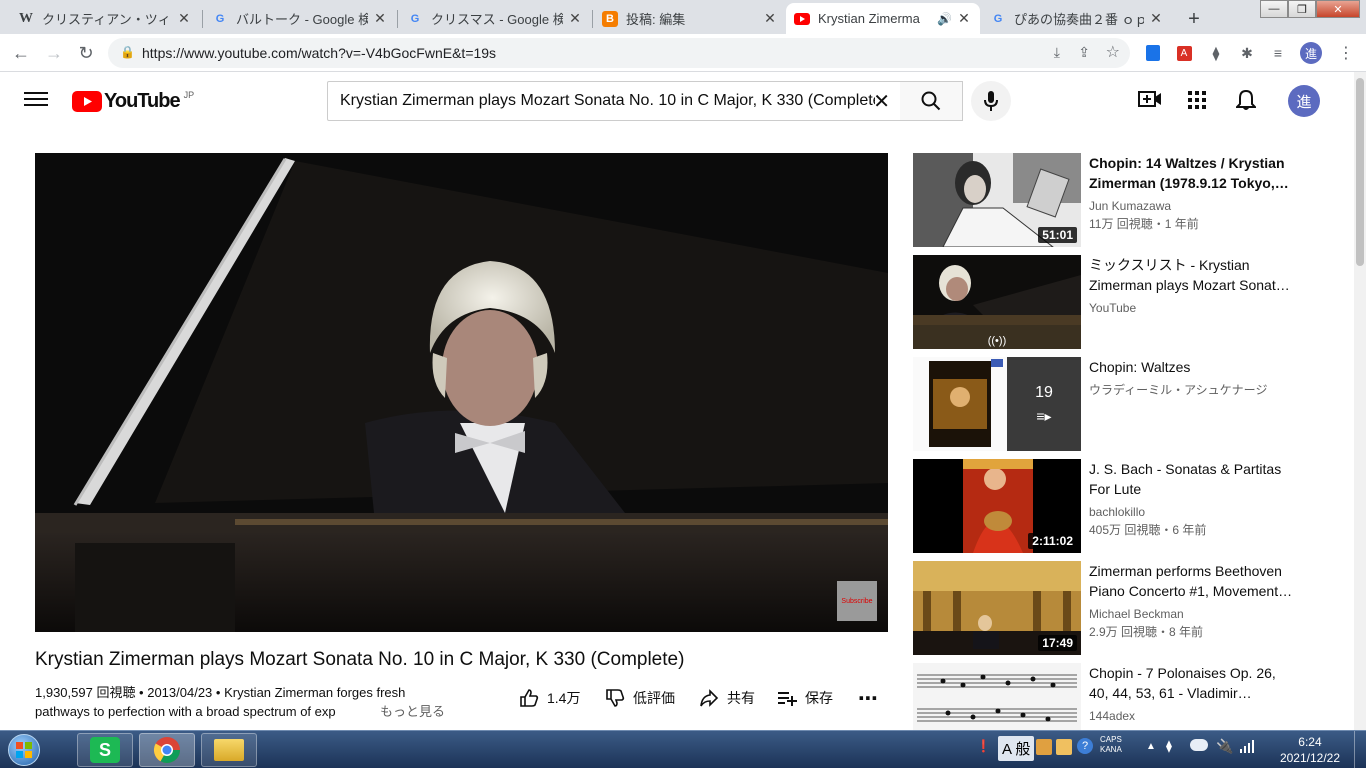 The width and height of the screenshot is (1366, 769). I want to click on dropbox-tray-icon: ⧫, so click(1169, 746).